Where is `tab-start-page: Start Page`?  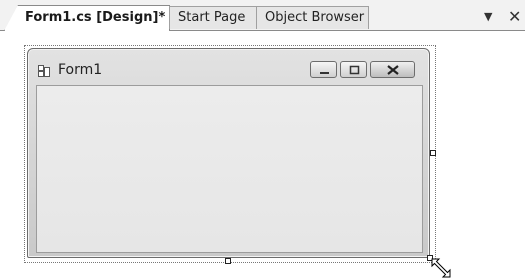
tab-start-page: Start Page is located at coordinates (213, 17).